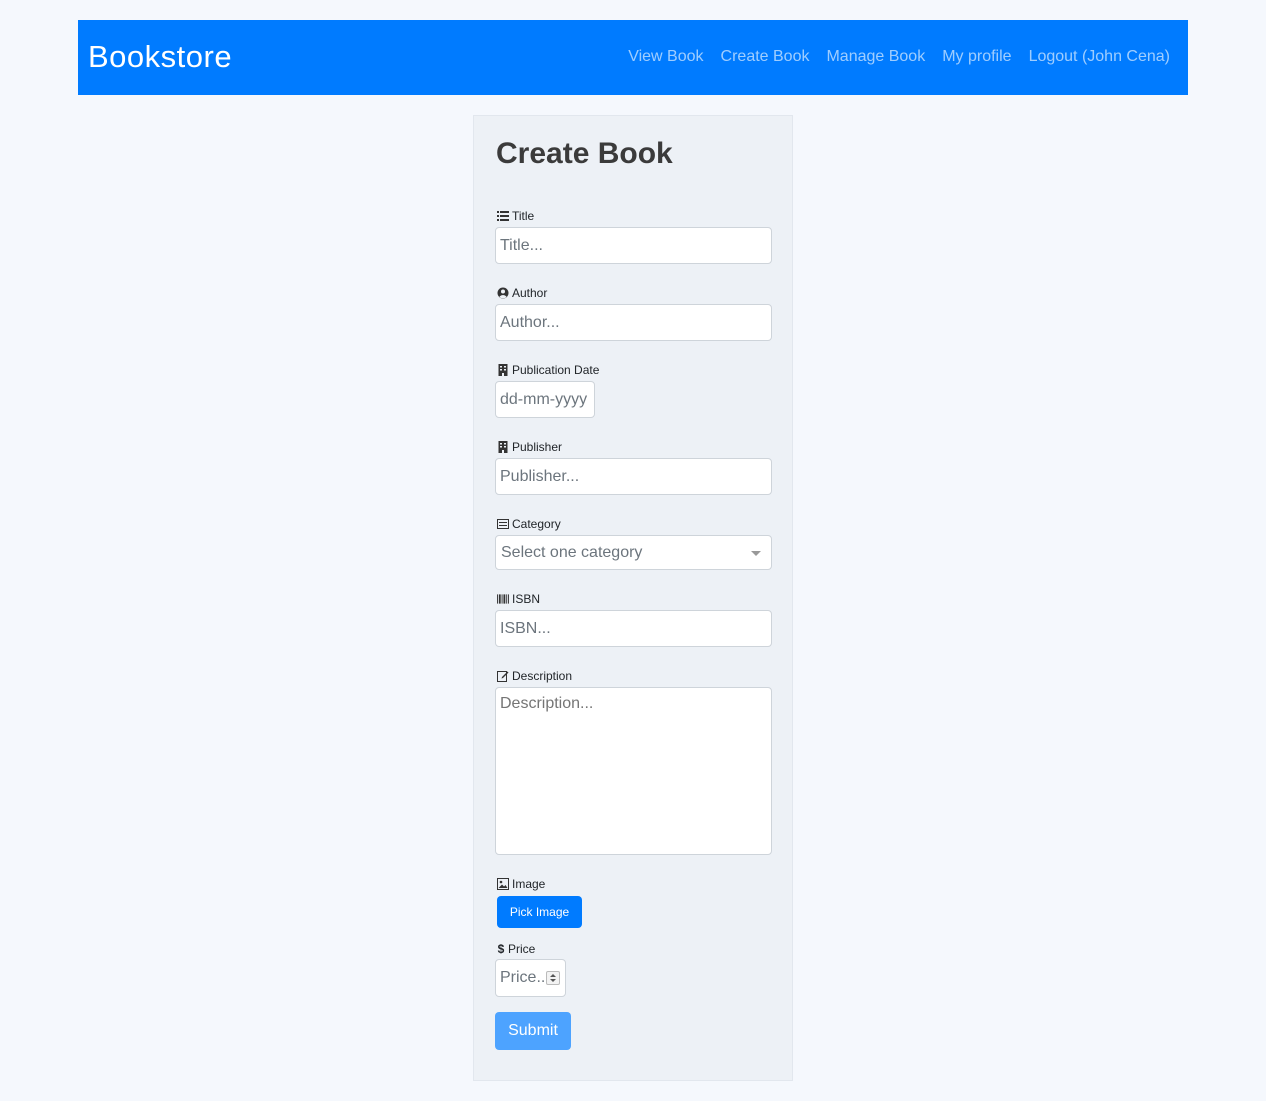  Describe the element at coordinates (503, 293) in the screenshot. I see `user-circle-icon` at that location.